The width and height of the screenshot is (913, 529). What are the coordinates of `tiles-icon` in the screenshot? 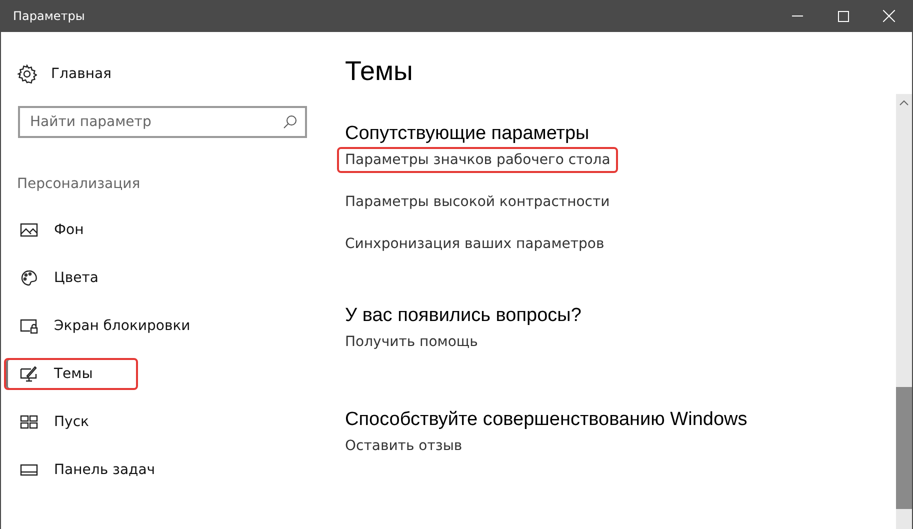 It's located at (29, 422).